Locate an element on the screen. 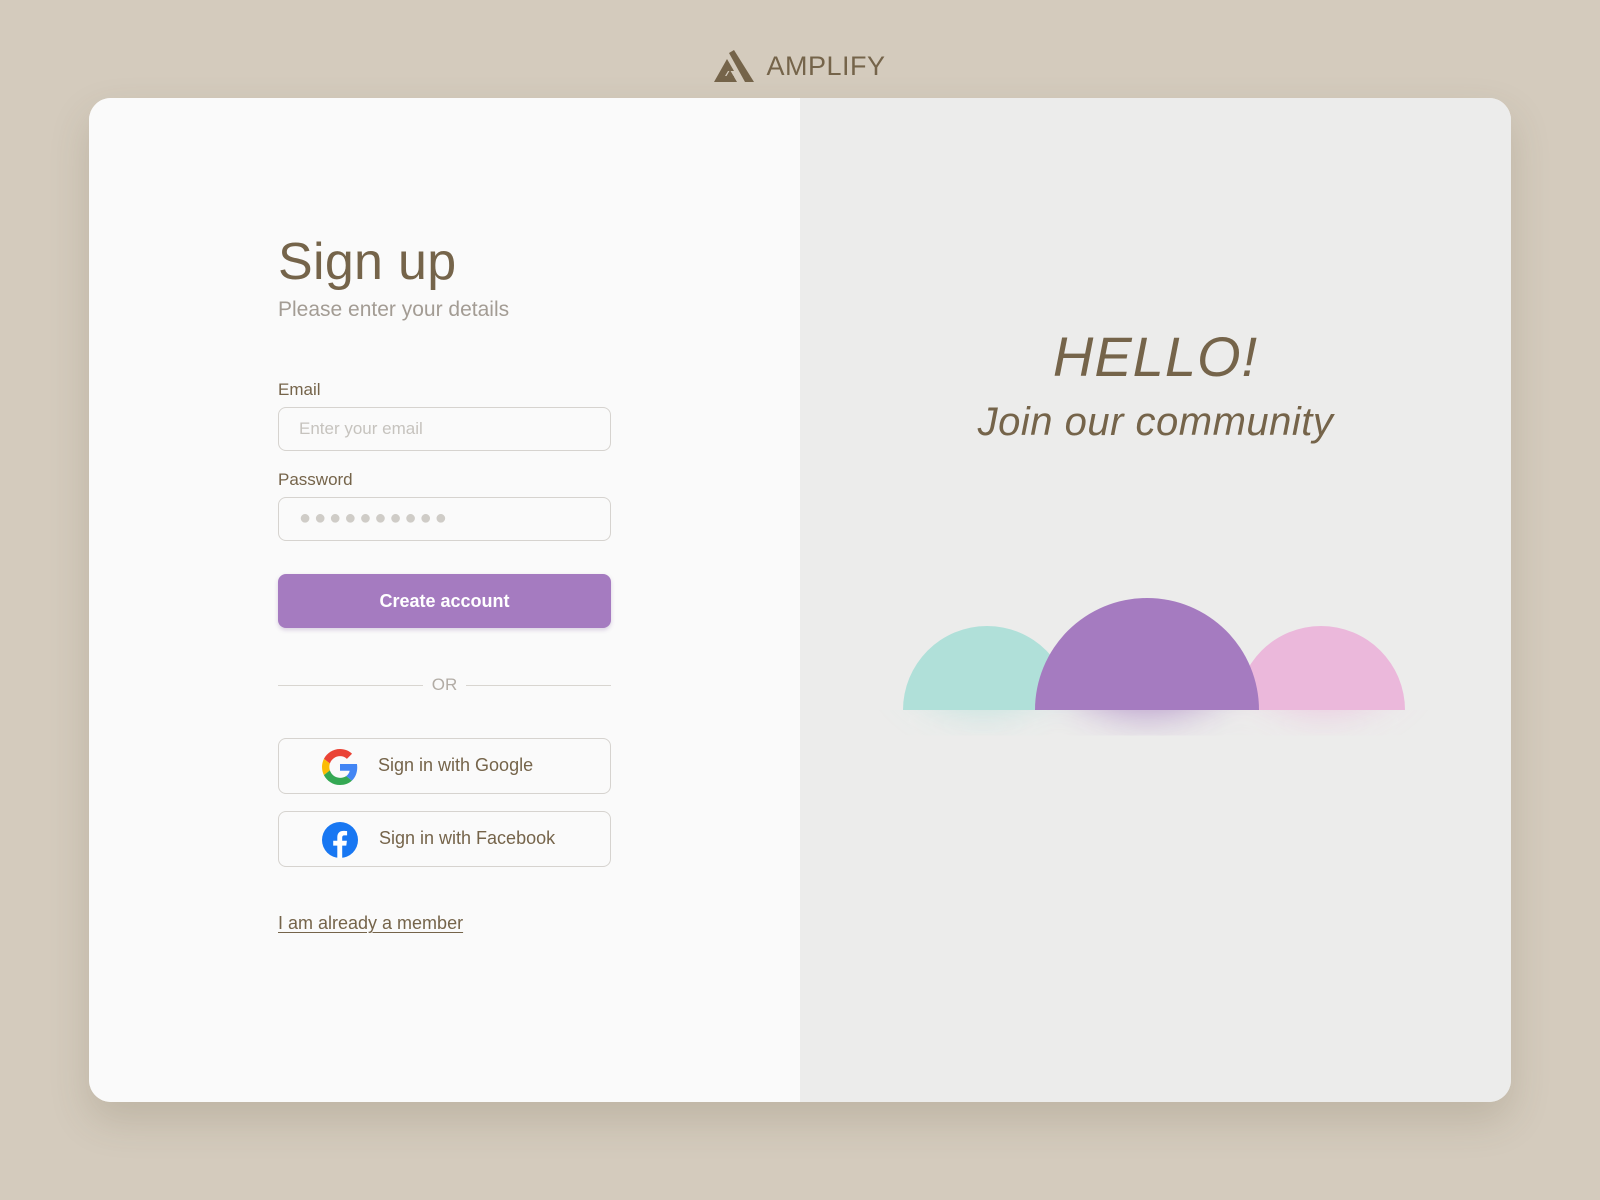 This screenshot has width=1600, height=1200. or-divider: OR is located at coordinates (444, 685).